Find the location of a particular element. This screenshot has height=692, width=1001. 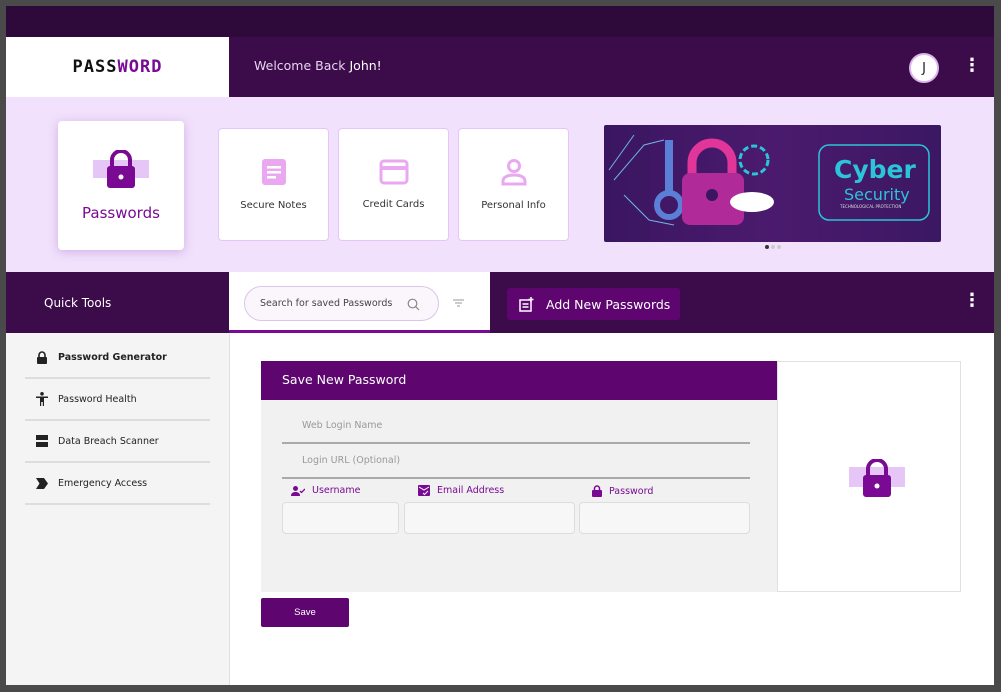

sidebar-item-password-generator: Password Generator is located at coordinates (117, 358).